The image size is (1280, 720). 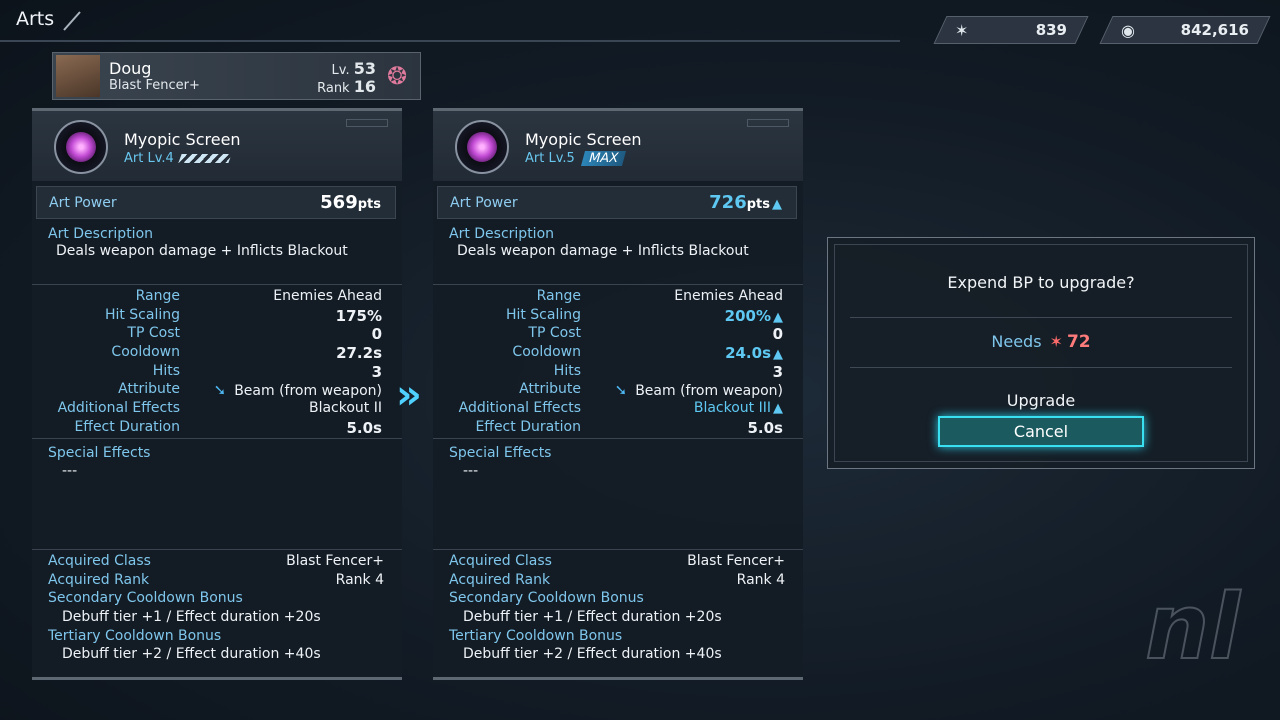 What do you see at coordinates (1041, 400) in the screenshot?
I see `upgrade-option: Upgrade` at bounding box center [1041, 400].